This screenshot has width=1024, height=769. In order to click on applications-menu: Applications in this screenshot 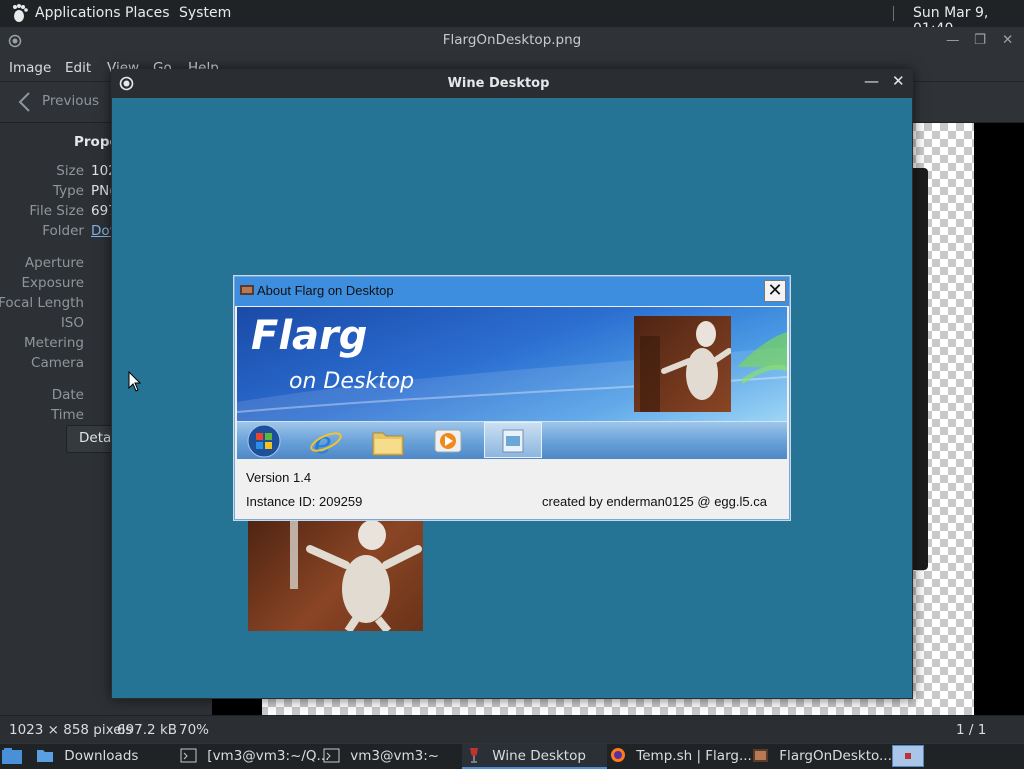, I will do `click(78, 13)`.